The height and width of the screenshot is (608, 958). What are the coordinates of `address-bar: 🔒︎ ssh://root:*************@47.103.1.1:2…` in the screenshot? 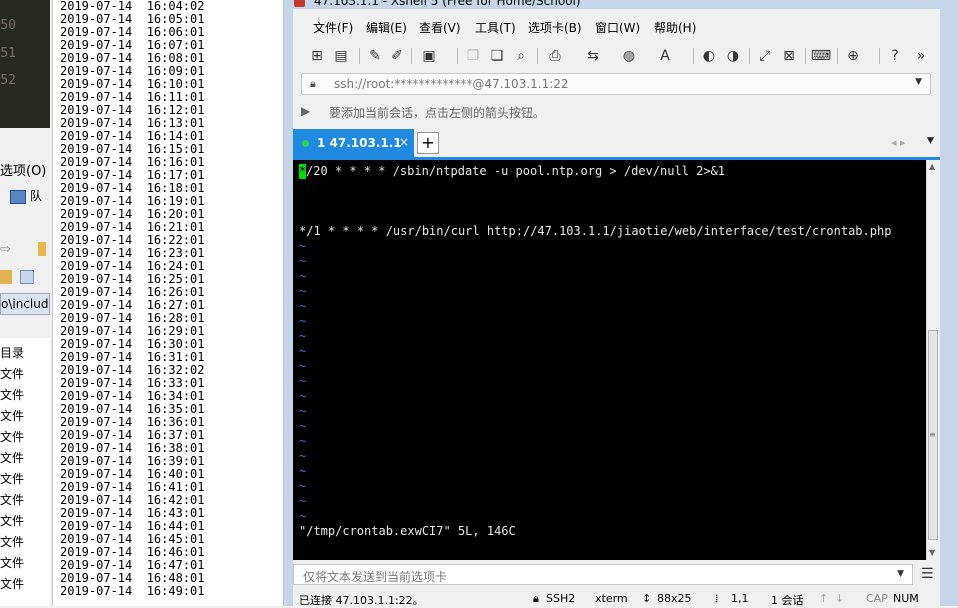 It's located at (616, 84).